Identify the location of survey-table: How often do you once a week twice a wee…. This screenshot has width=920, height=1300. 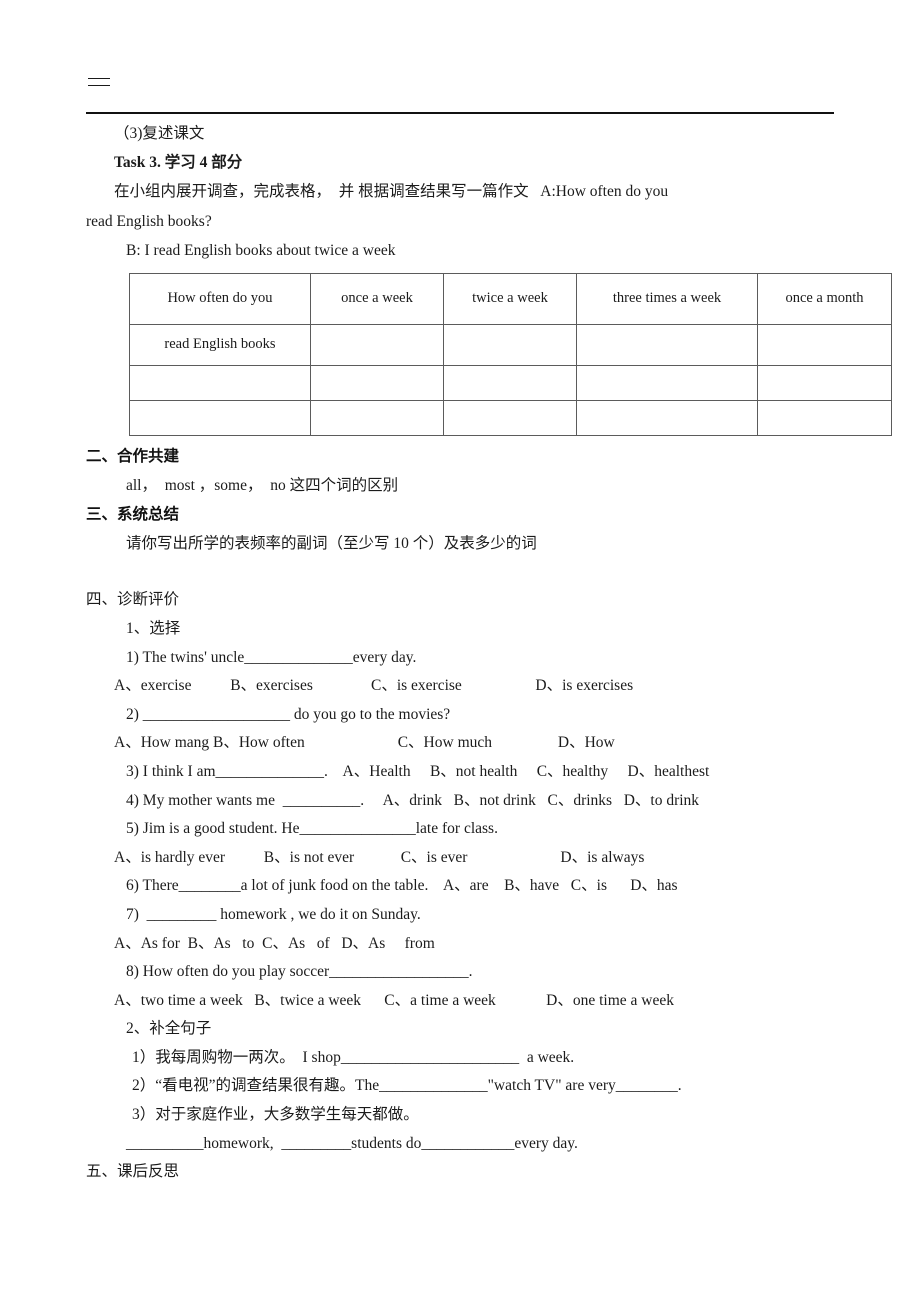
(510, 354).